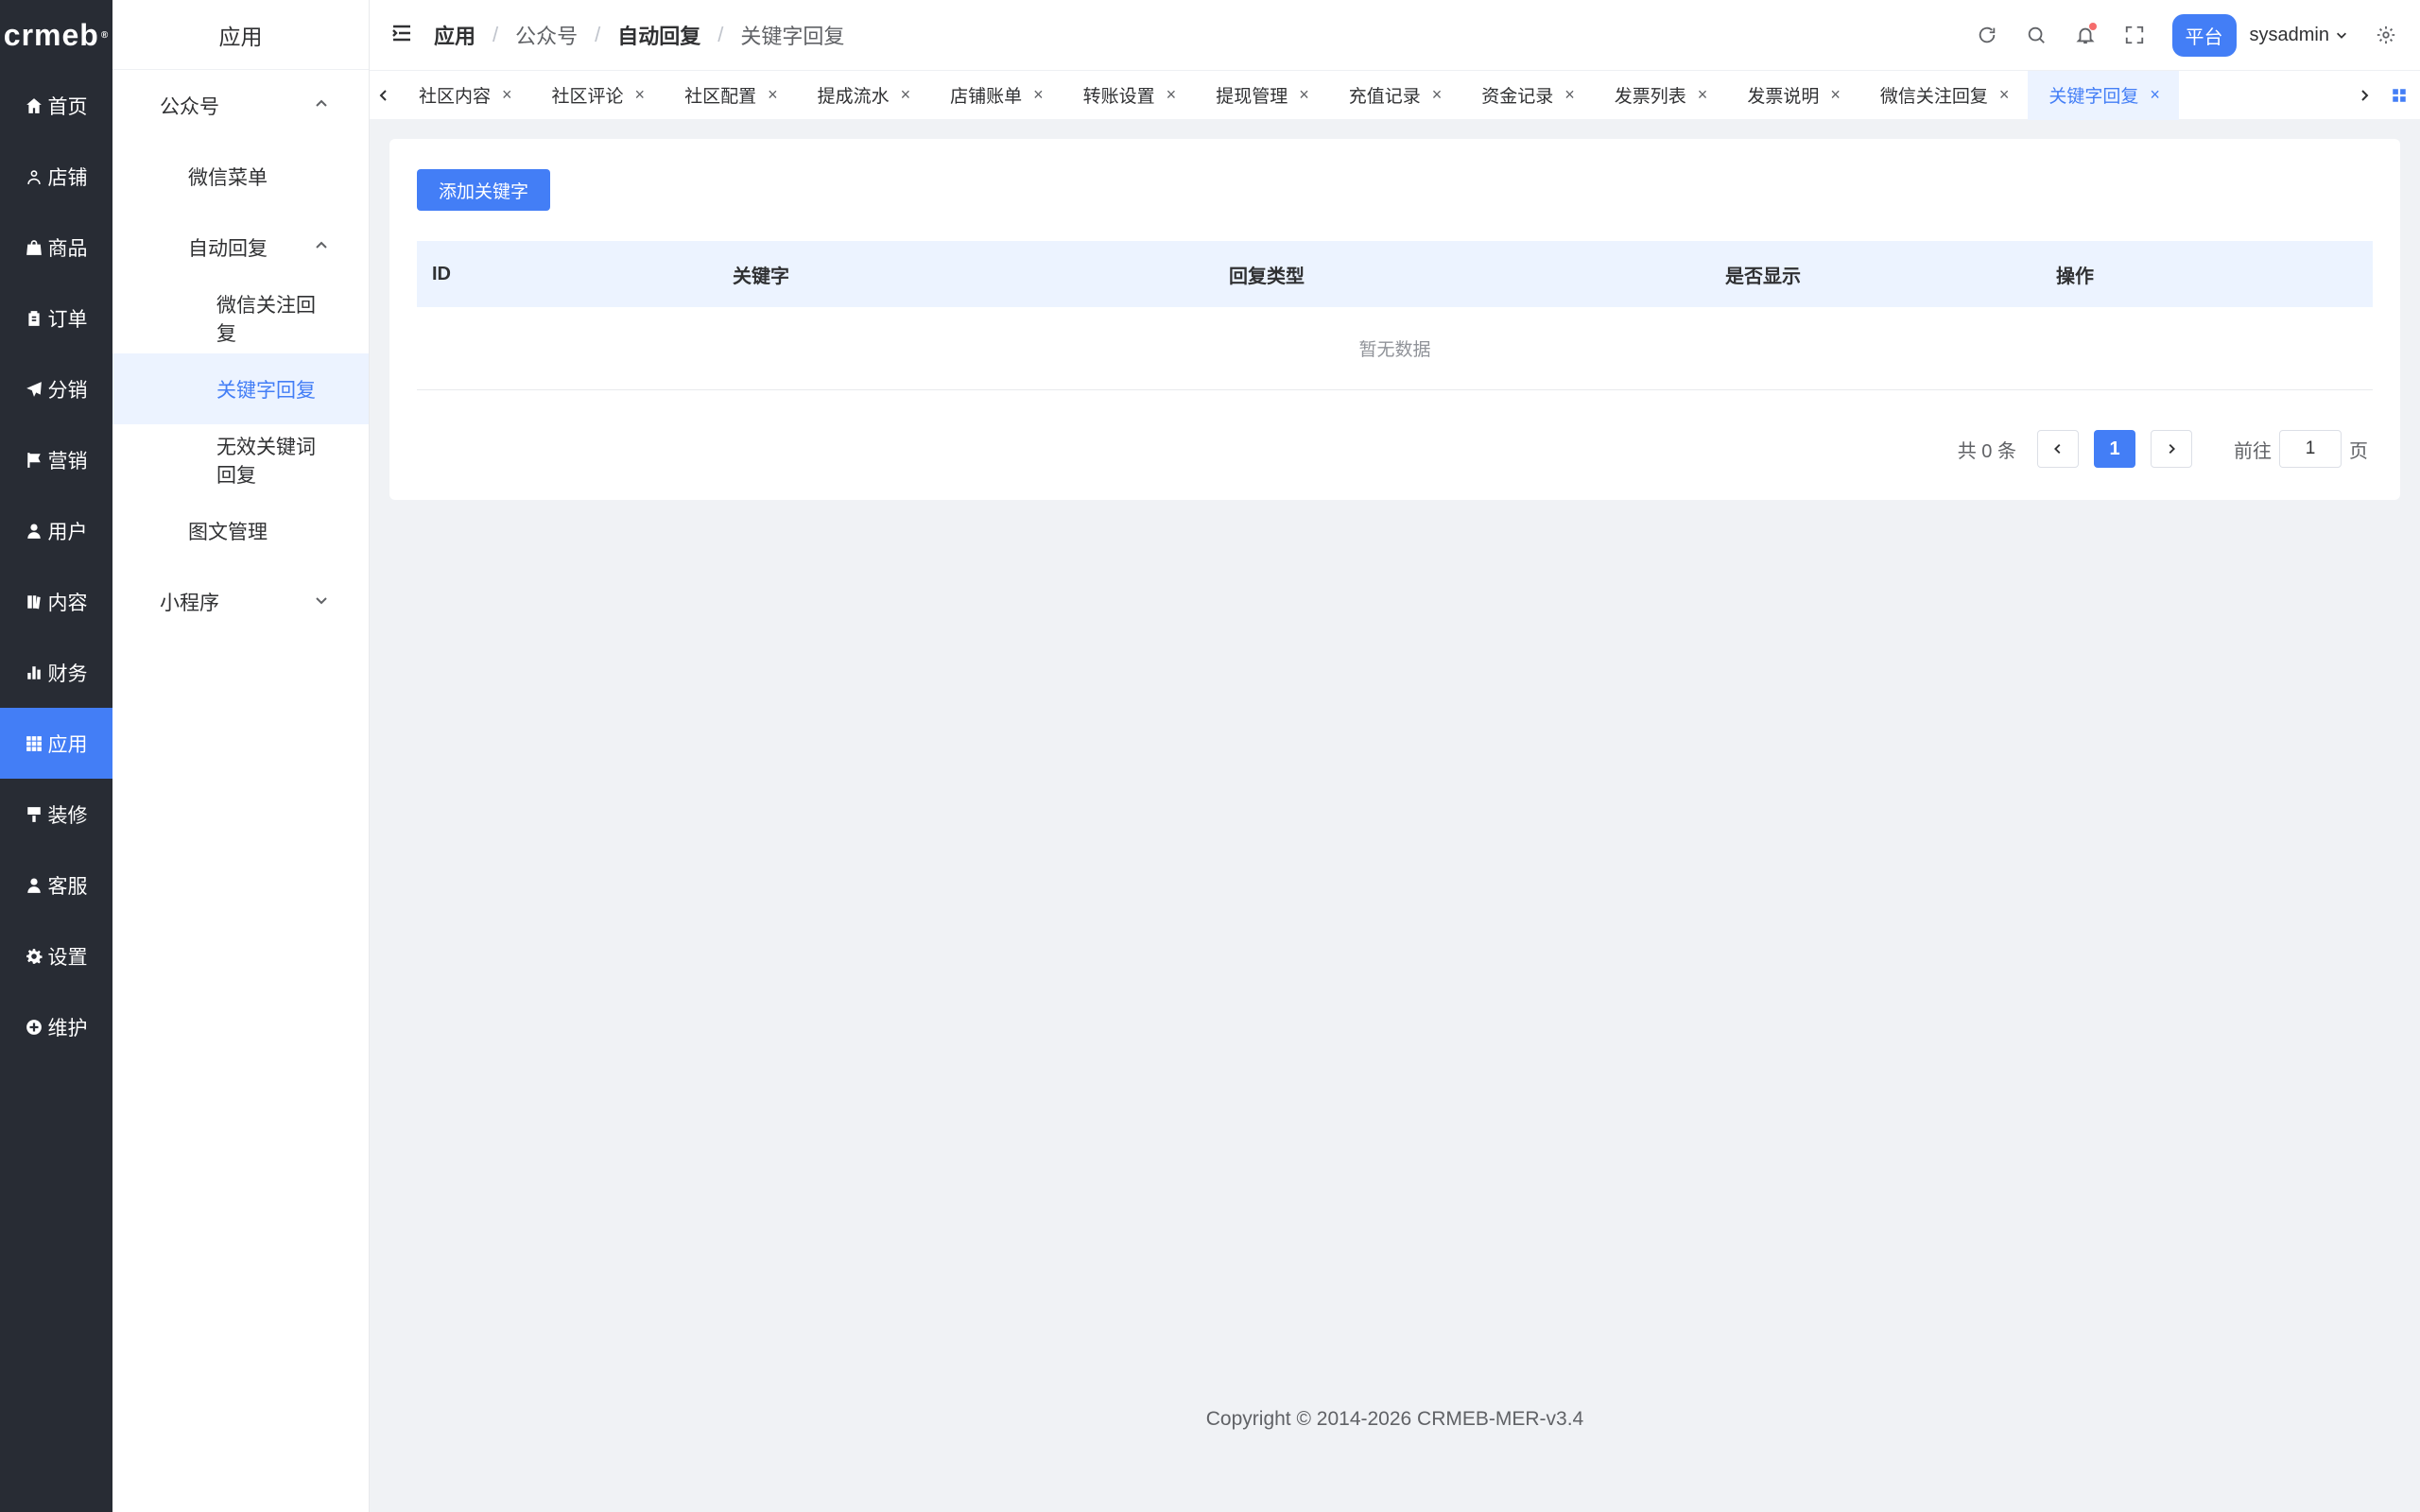  Describe the element at coordinates (658, 35) in the screenshot. I see `breadcrumb-item: 自动回复` at that location.